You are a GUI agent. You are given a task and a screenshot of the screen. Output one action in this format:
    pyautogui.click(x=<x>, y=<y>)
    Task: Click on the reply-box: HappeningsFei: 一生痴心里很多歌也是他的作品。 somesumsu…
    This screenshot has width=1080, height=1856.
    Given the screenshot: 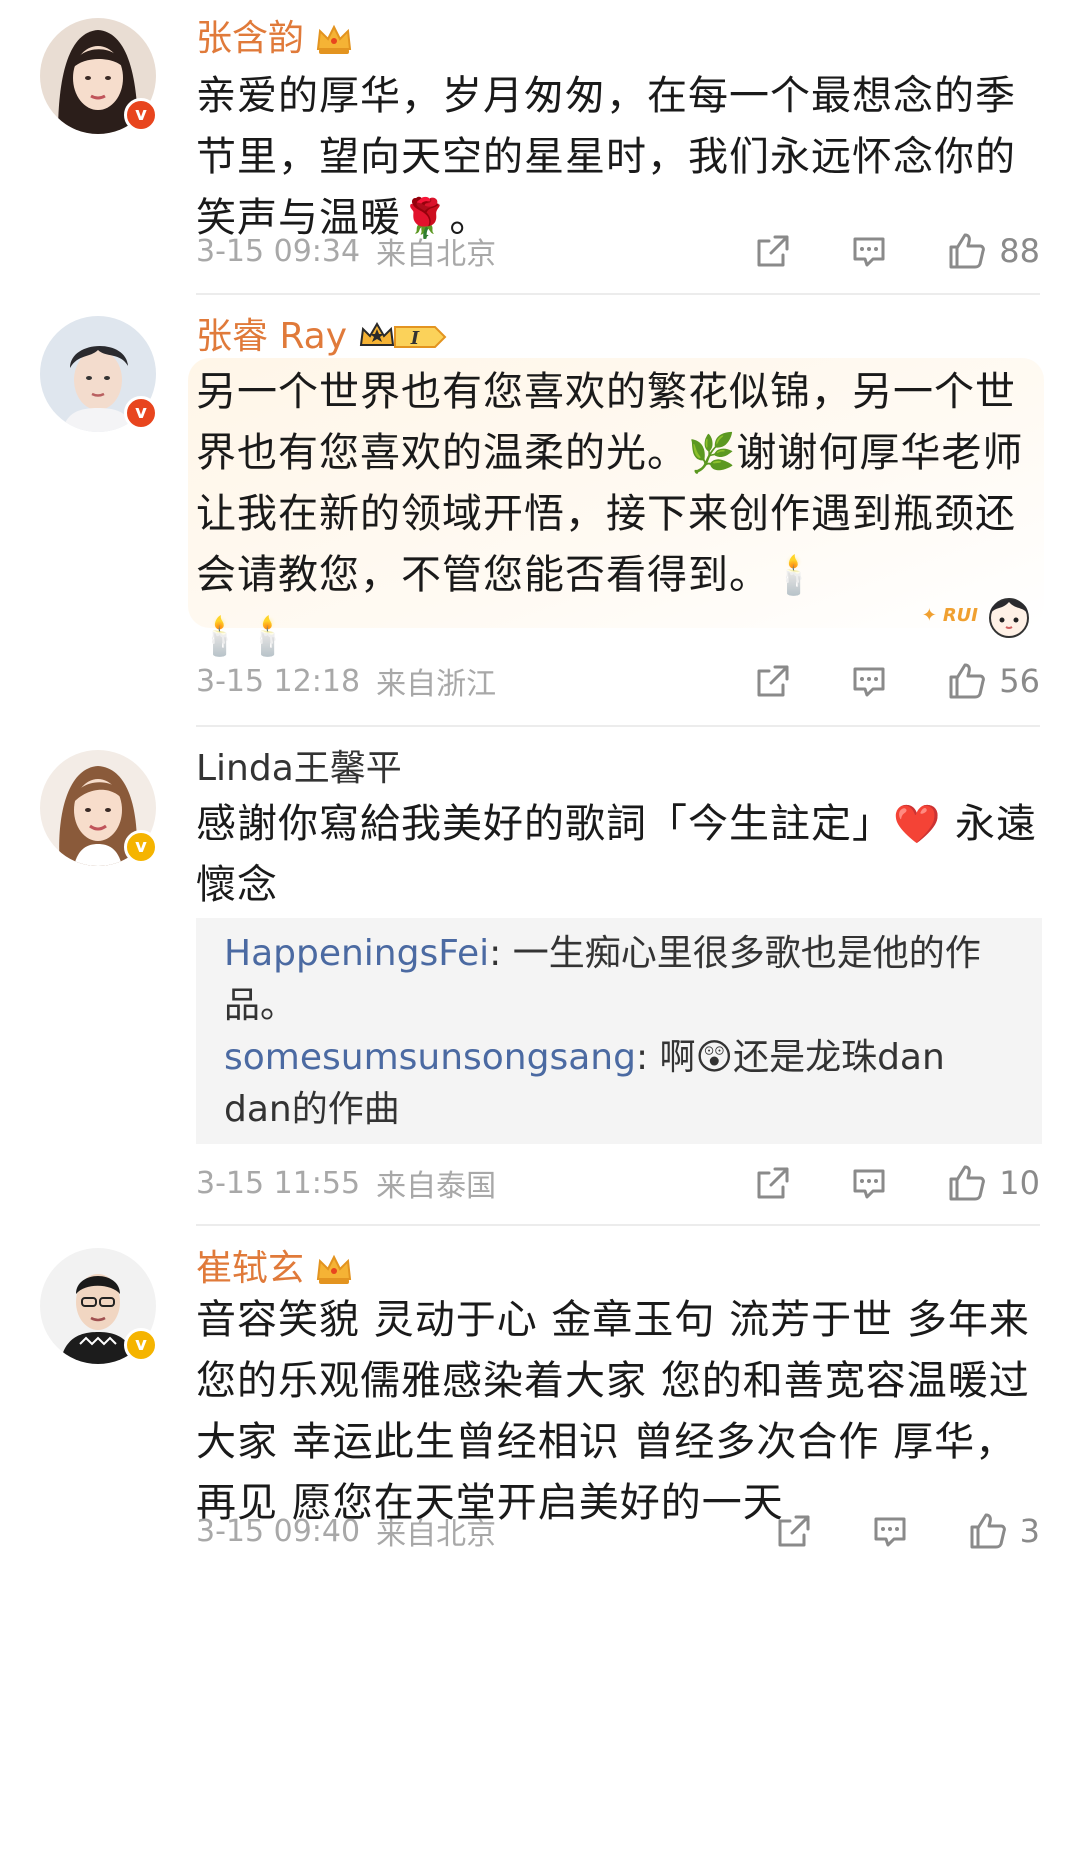 What is the action you would take?
    pyautogui.click(x=619, y=1031)
    